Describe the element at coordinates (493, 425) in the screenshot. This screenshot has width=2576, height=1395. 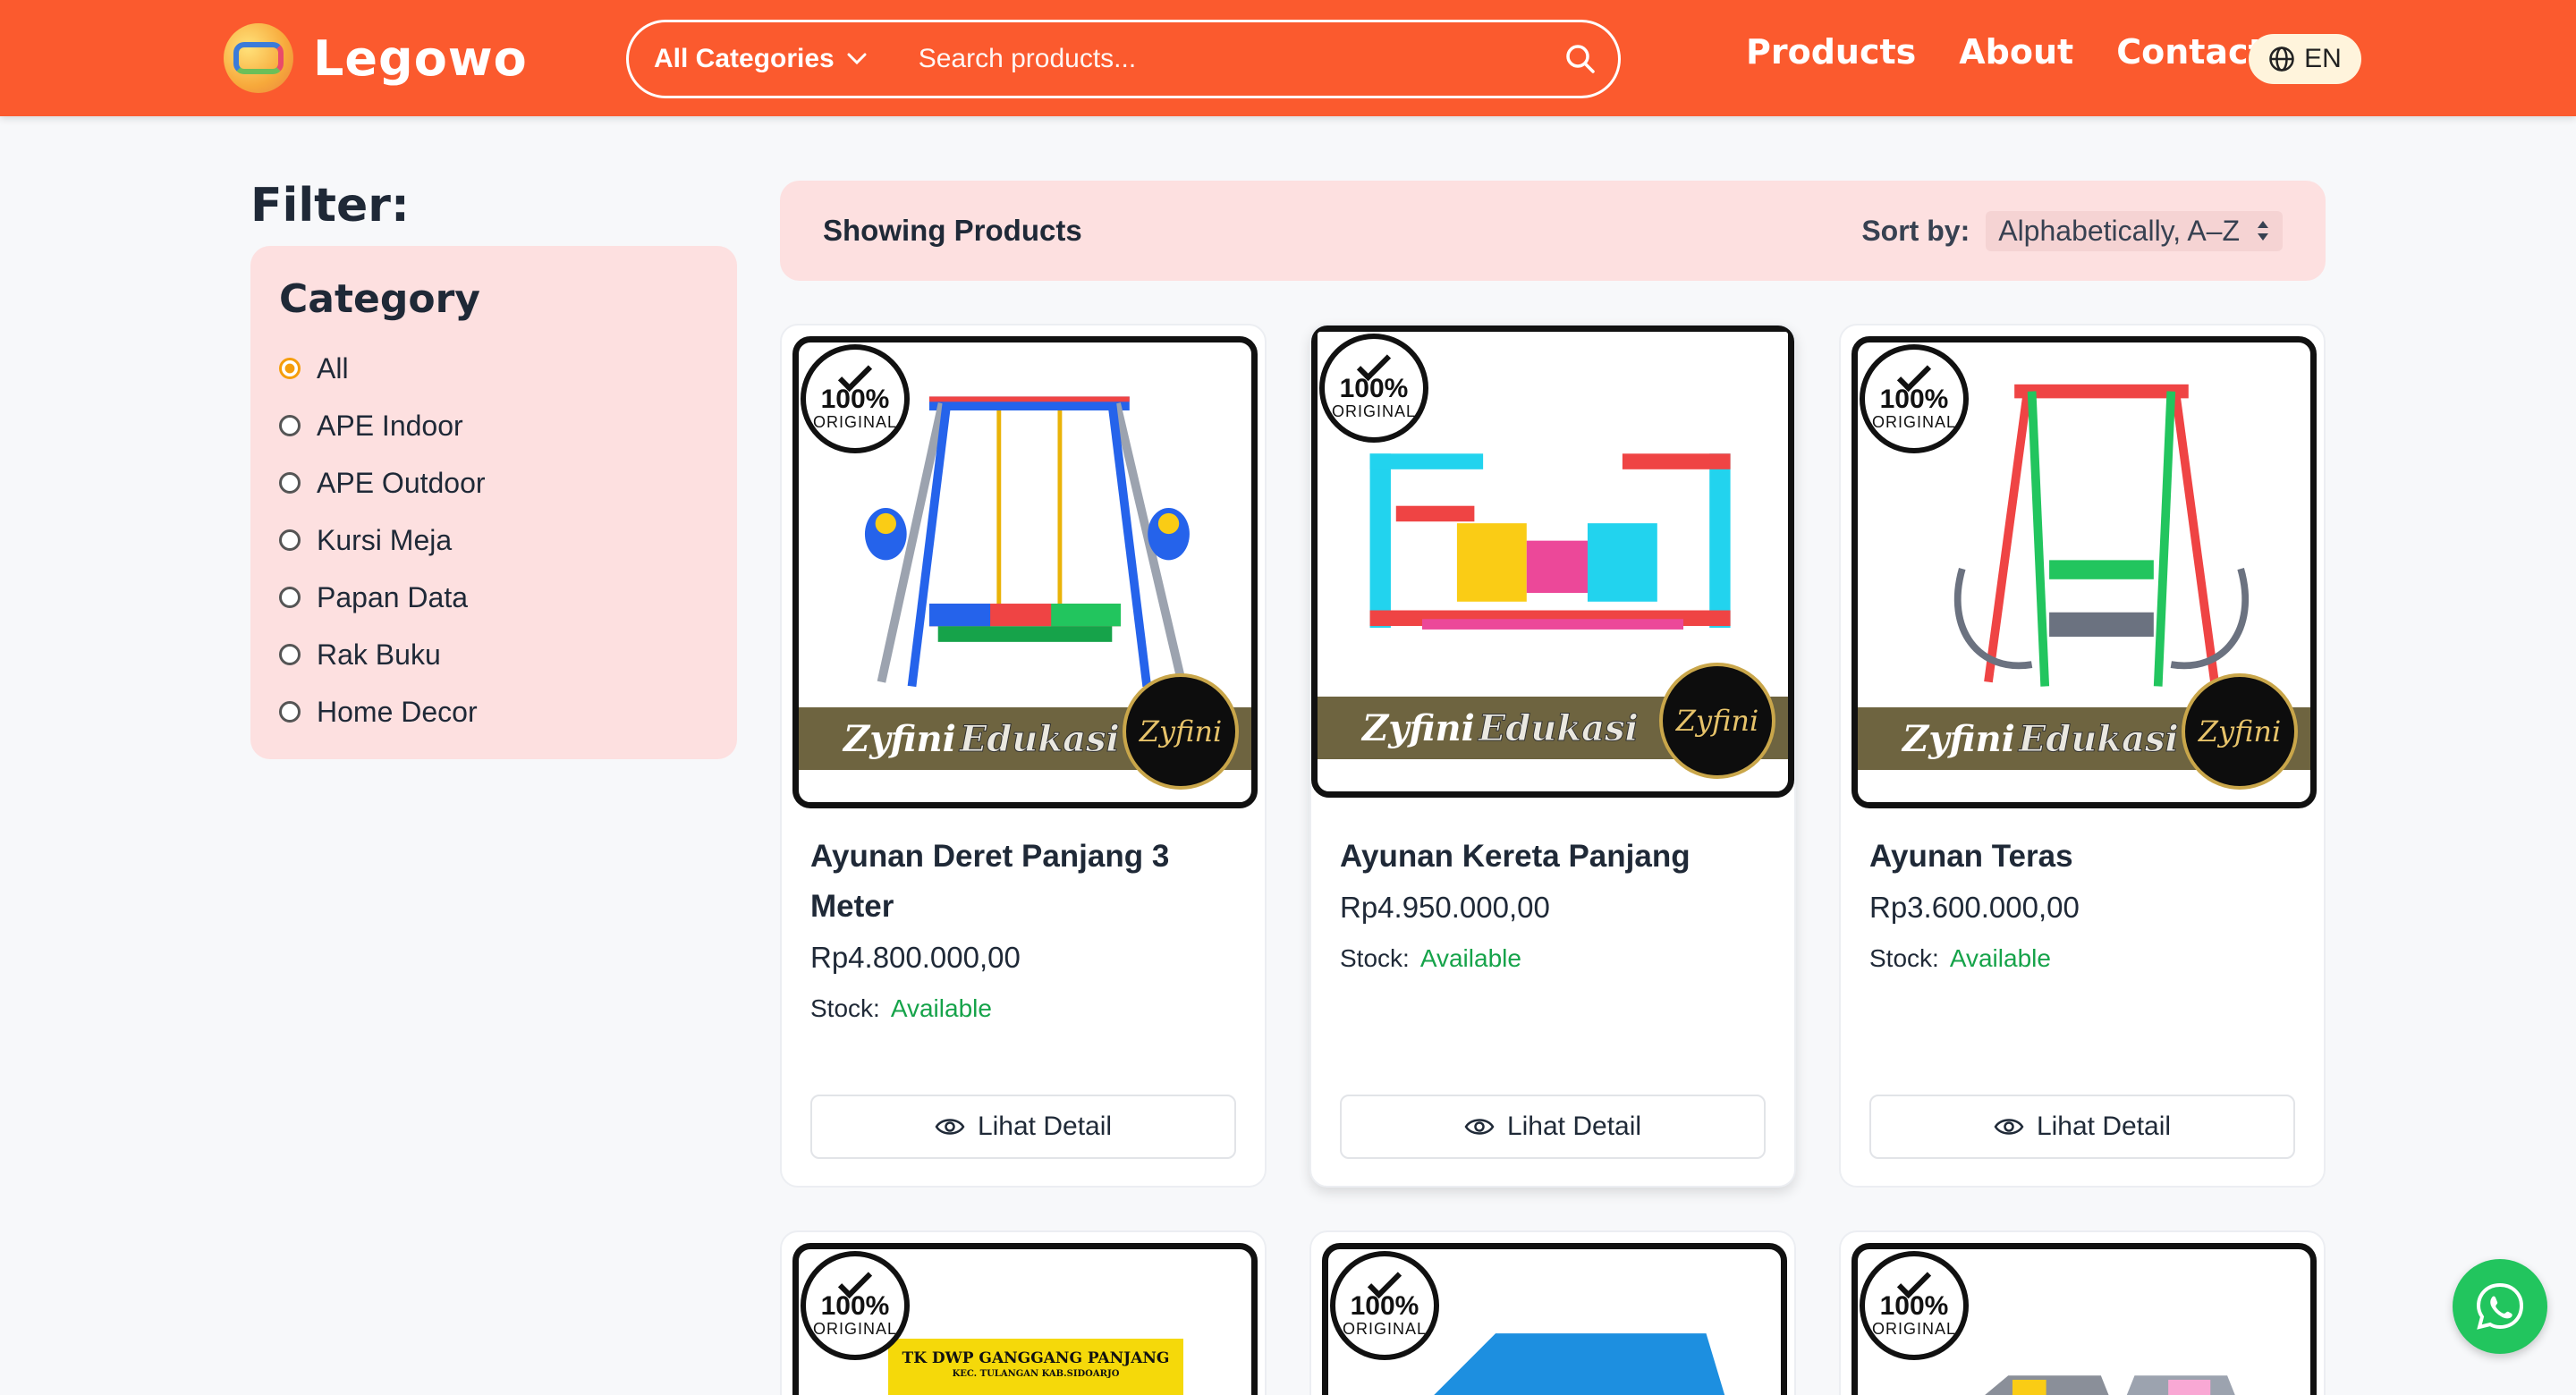
I see `category-option-ape-indoor: APE Indoor` at that location.